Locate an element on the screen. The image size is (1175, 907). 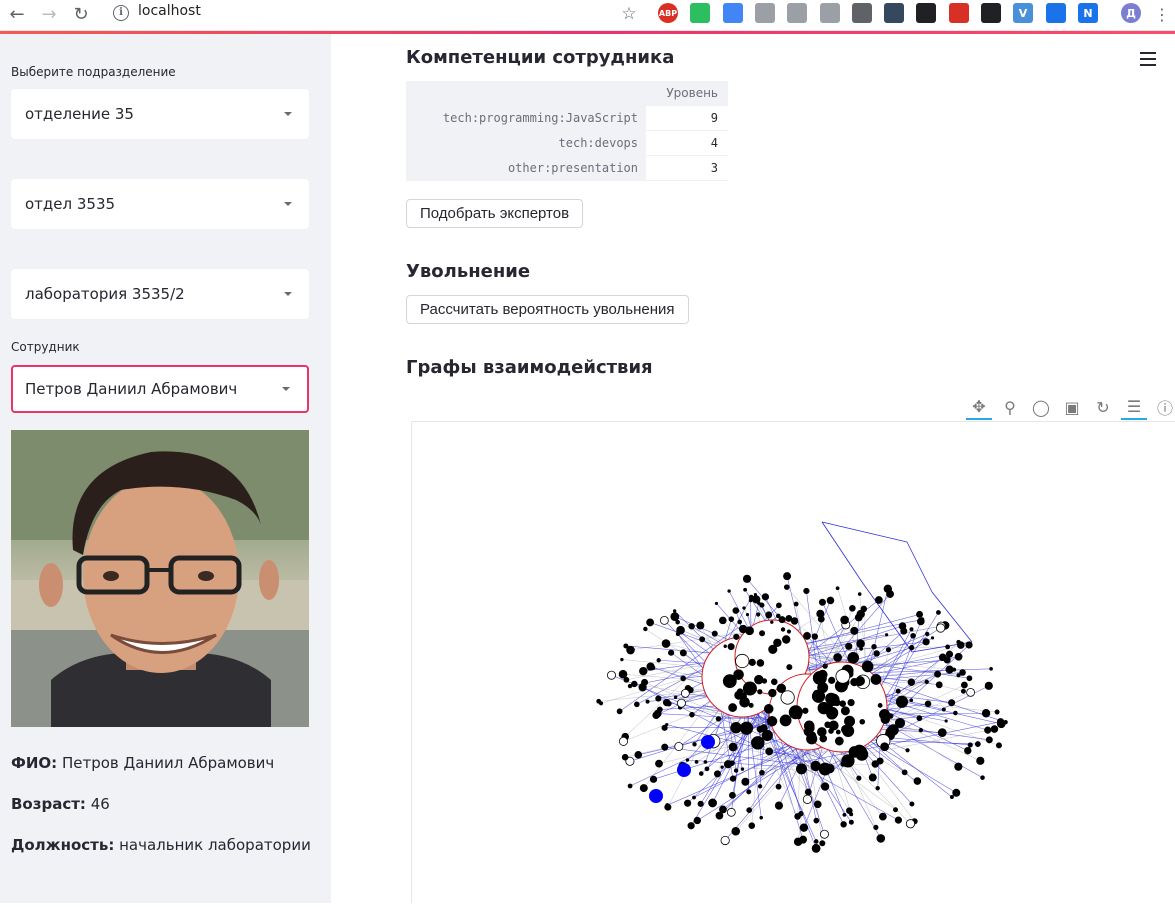
pan-icon: ✥ is located at coordinates (979, 407).